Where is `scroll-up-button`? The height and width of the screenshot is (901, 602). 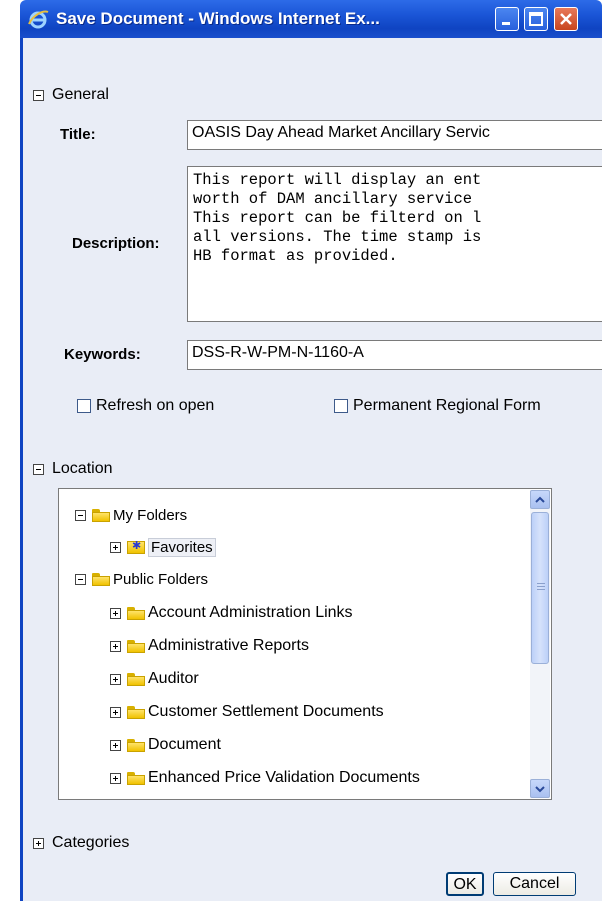 scroll-up-button is located at coordinates (540, 499).